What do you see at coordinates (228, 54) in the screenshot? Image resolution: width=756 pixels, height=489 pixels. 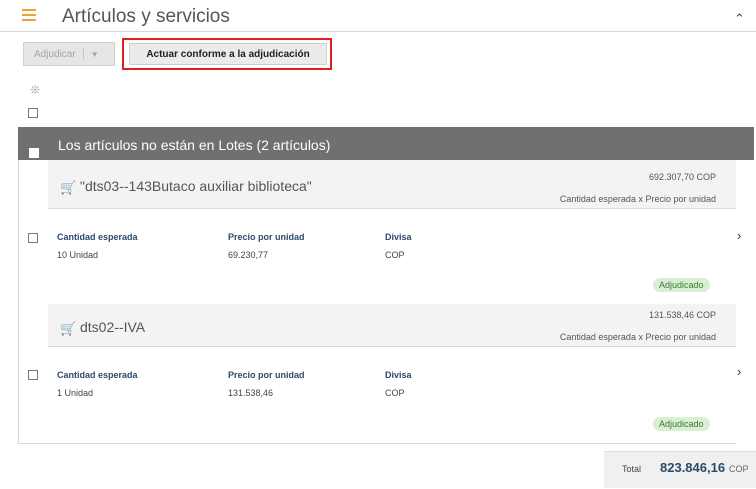 I see `actuar-adjudicacion-button: Actuar conforme a la adjudicación` at bounding box center [228, 54].